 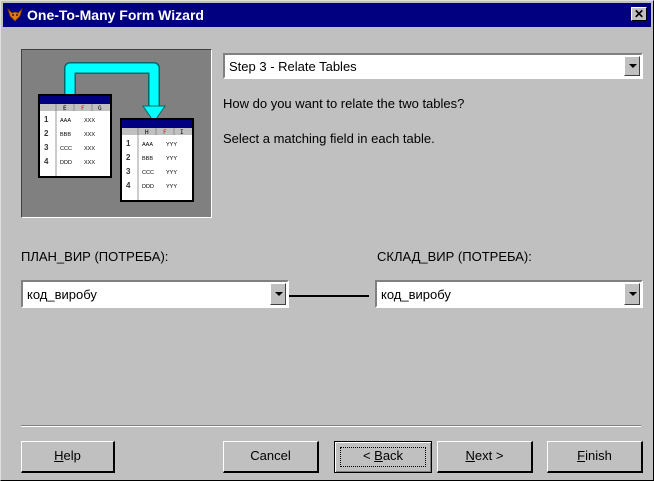 I want to click on window-title: One-To-Many Form Wizard, so click(x=115, y=15).